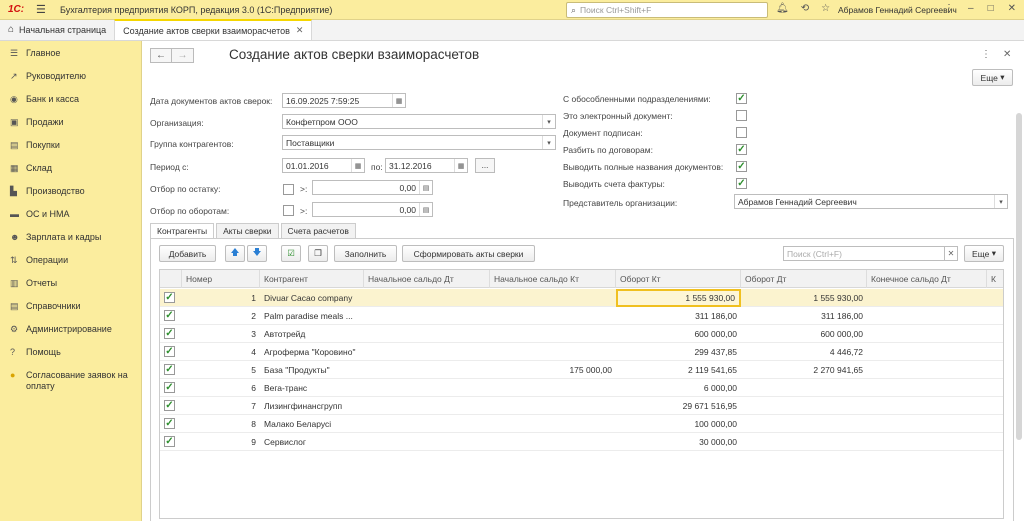 The image size is (1024, 521). Describe the element at coordinates (318, 231) in the screenshot. I see `tab-accounts: Счета расчетов` at that location.